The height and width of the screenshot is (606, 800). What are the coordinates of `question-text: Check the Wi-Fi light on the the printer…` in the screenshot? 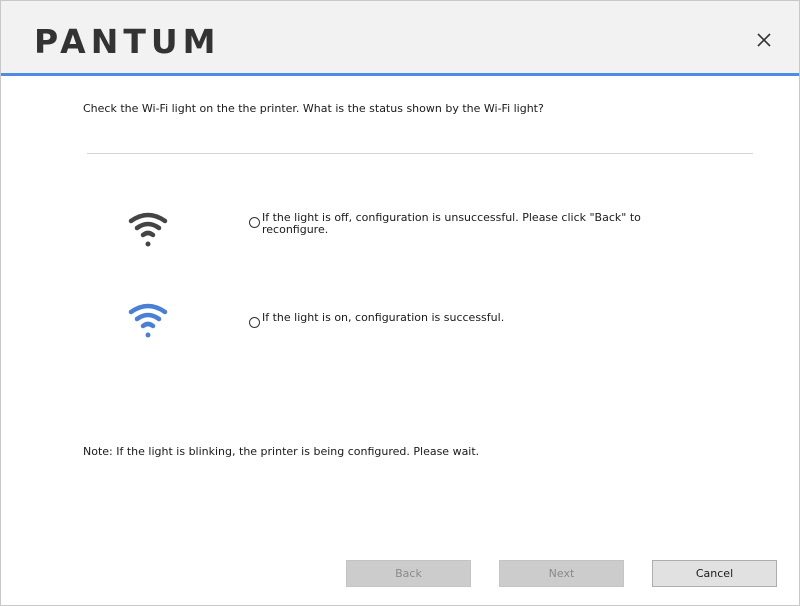 It's located at (313, 108).